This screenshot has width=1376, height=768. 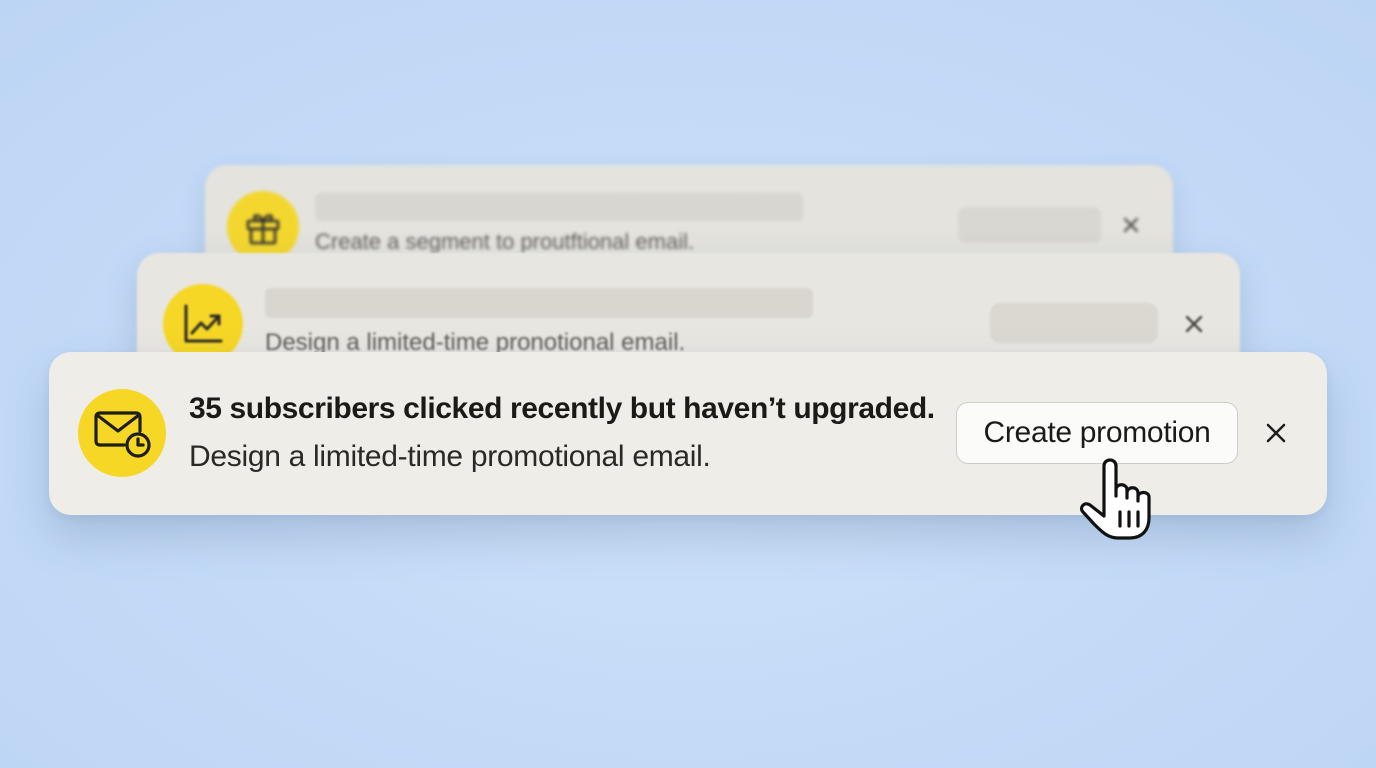 I want to click on gift-icon, so click(x=263, y=229).